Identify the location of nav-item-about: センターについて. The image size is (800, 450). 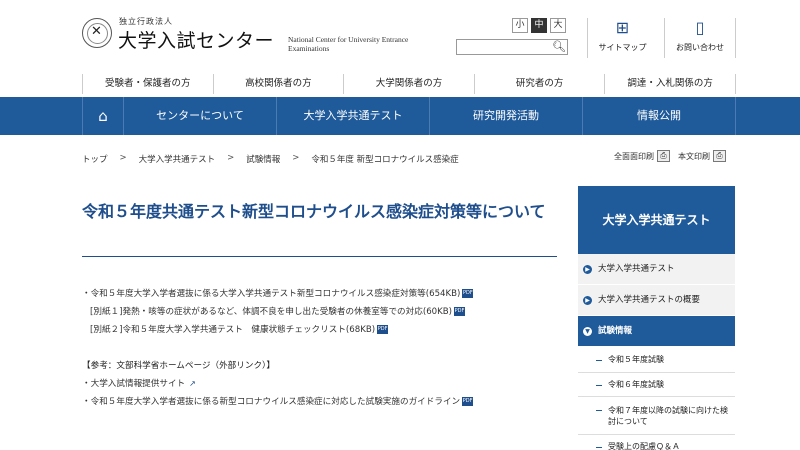
(200, 116).